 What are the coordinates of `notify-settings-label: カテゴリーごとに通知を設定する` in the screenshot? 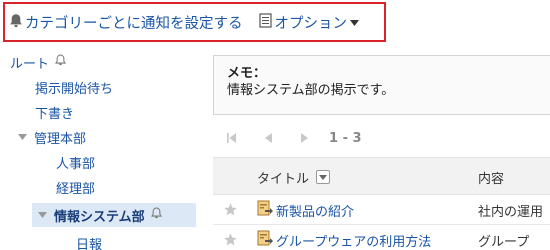 It's located at (134, 23).